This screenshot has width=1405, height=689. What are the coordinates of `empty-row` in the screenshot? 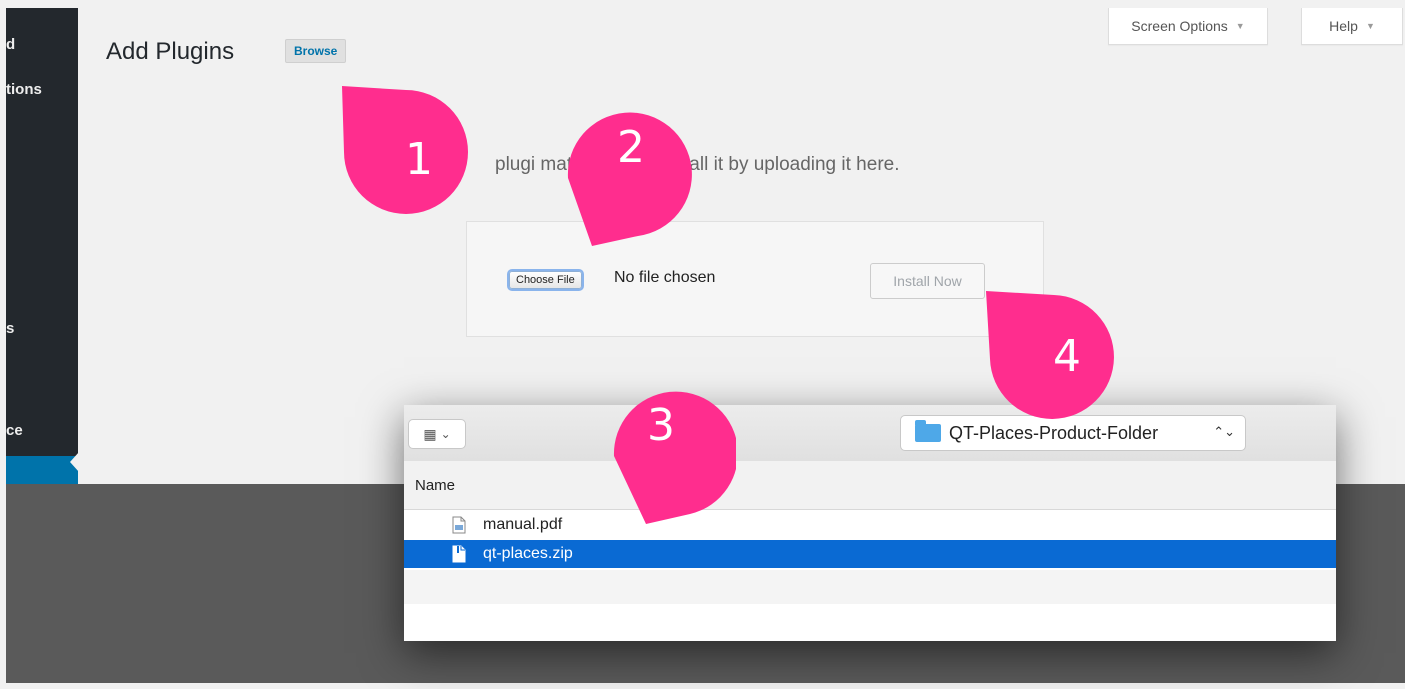 It's located at (870, 587).